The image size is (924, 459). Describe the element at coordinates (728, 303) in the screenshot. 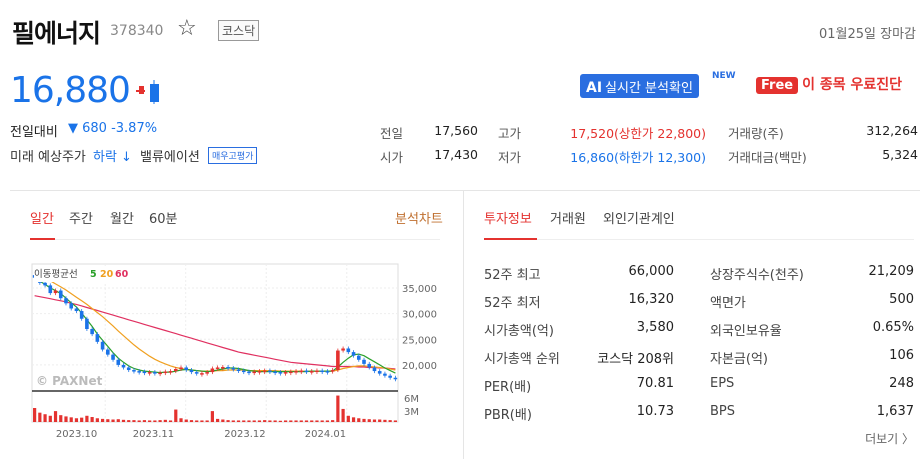

I see `investment-label: 액면가` at that location.